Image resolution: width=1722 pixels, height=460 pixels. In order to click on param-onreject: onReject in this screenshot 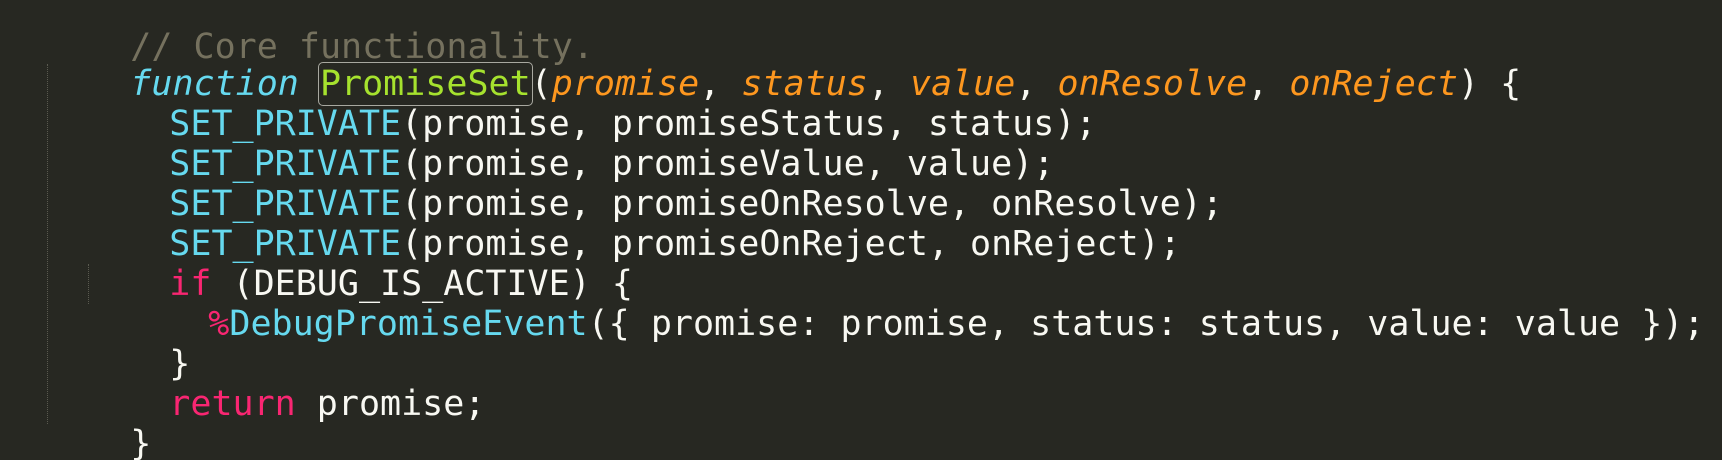, I will do `click(1373, 84)`.